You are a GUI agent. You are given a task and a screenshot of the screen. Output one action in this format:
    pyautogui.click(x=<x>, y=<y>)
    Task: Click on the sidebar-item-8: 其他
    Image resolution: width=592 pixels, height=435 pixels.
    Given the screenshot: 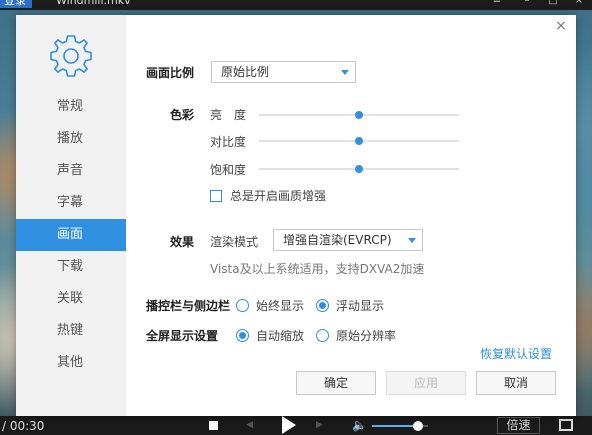 What is the action you would take?
    pyautogui.click(x=71, y=363)
    